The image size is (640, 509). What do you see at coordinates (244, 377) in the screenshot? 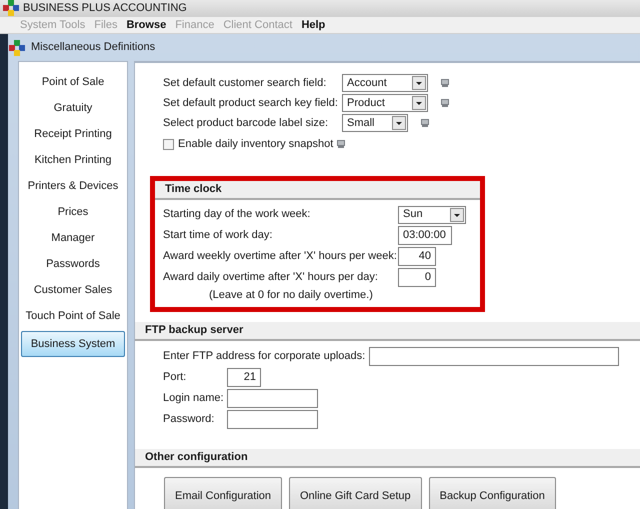
I see `input-field: 21` at bounding box center [244, 377].